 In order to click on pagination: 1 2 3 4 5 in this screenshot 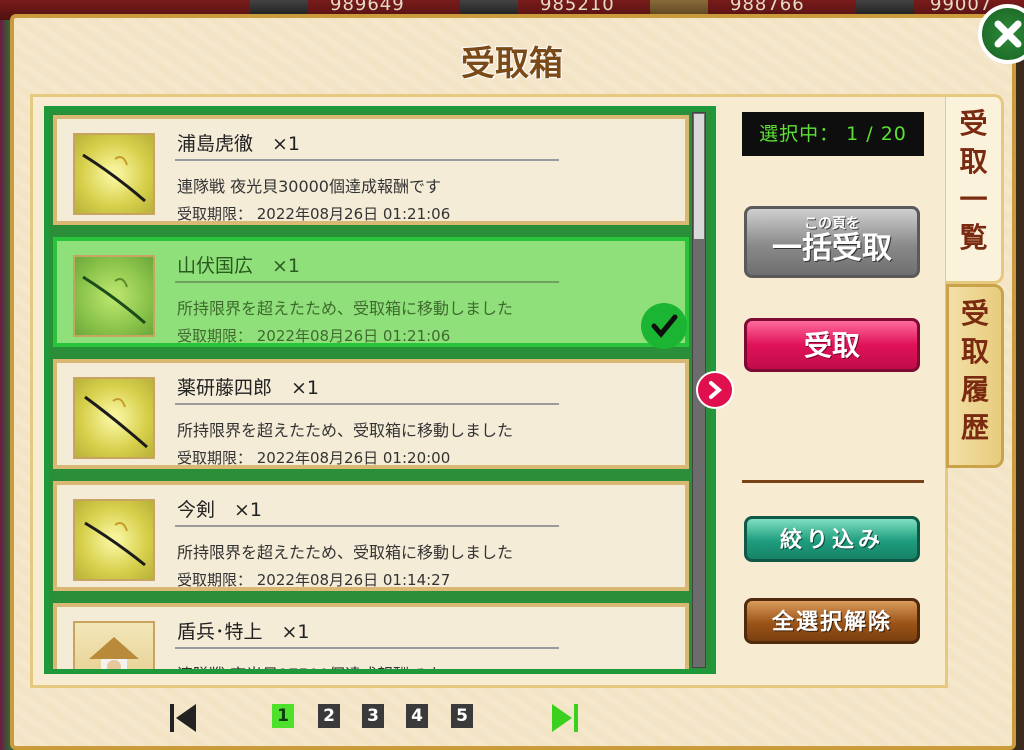, I will do `click(512, 717)`.